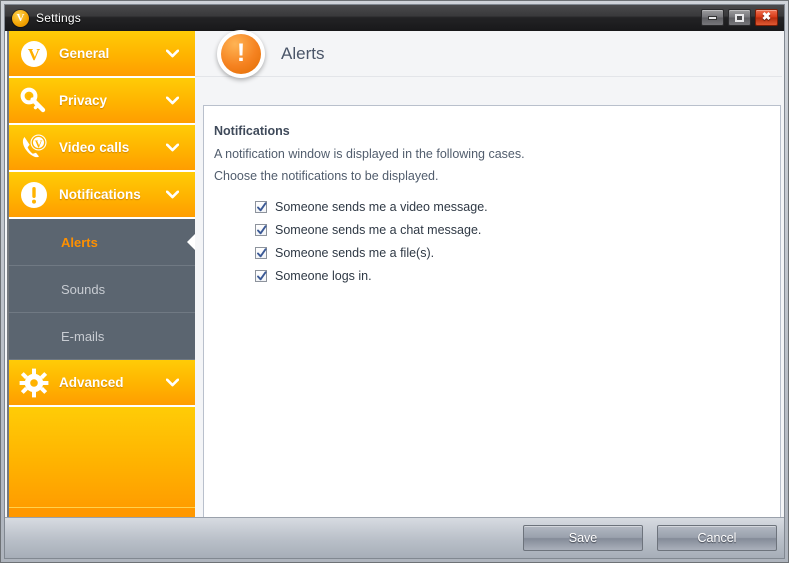 The width and height of the screenshot is (789, 563). I want to click on alerts-header-icon, so click(241, 53).